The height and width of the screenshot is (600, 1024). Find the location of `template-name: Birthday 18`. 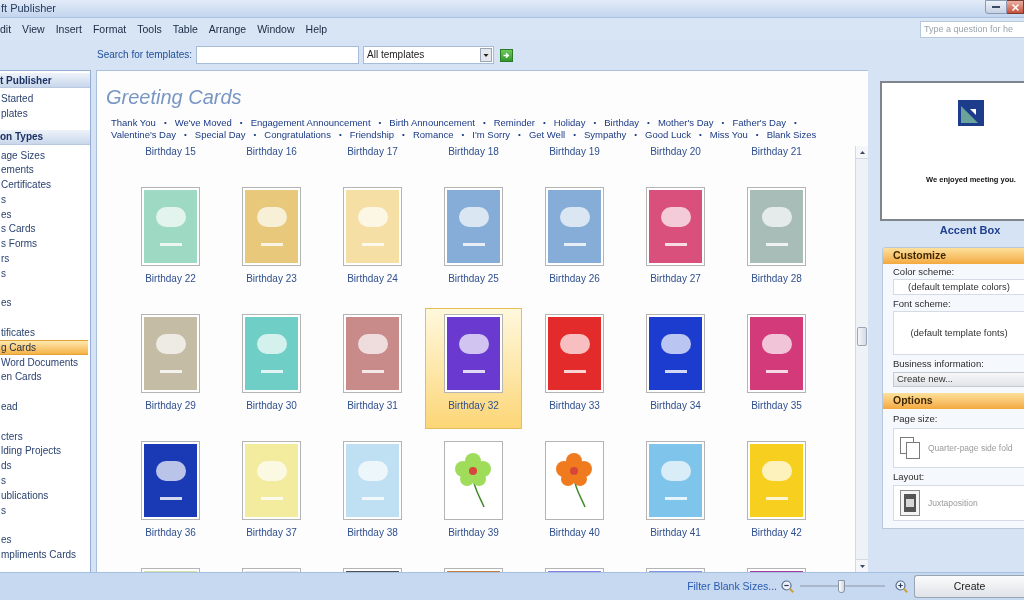

template-name: Birthday 18 is located at coordinates (473, 152).